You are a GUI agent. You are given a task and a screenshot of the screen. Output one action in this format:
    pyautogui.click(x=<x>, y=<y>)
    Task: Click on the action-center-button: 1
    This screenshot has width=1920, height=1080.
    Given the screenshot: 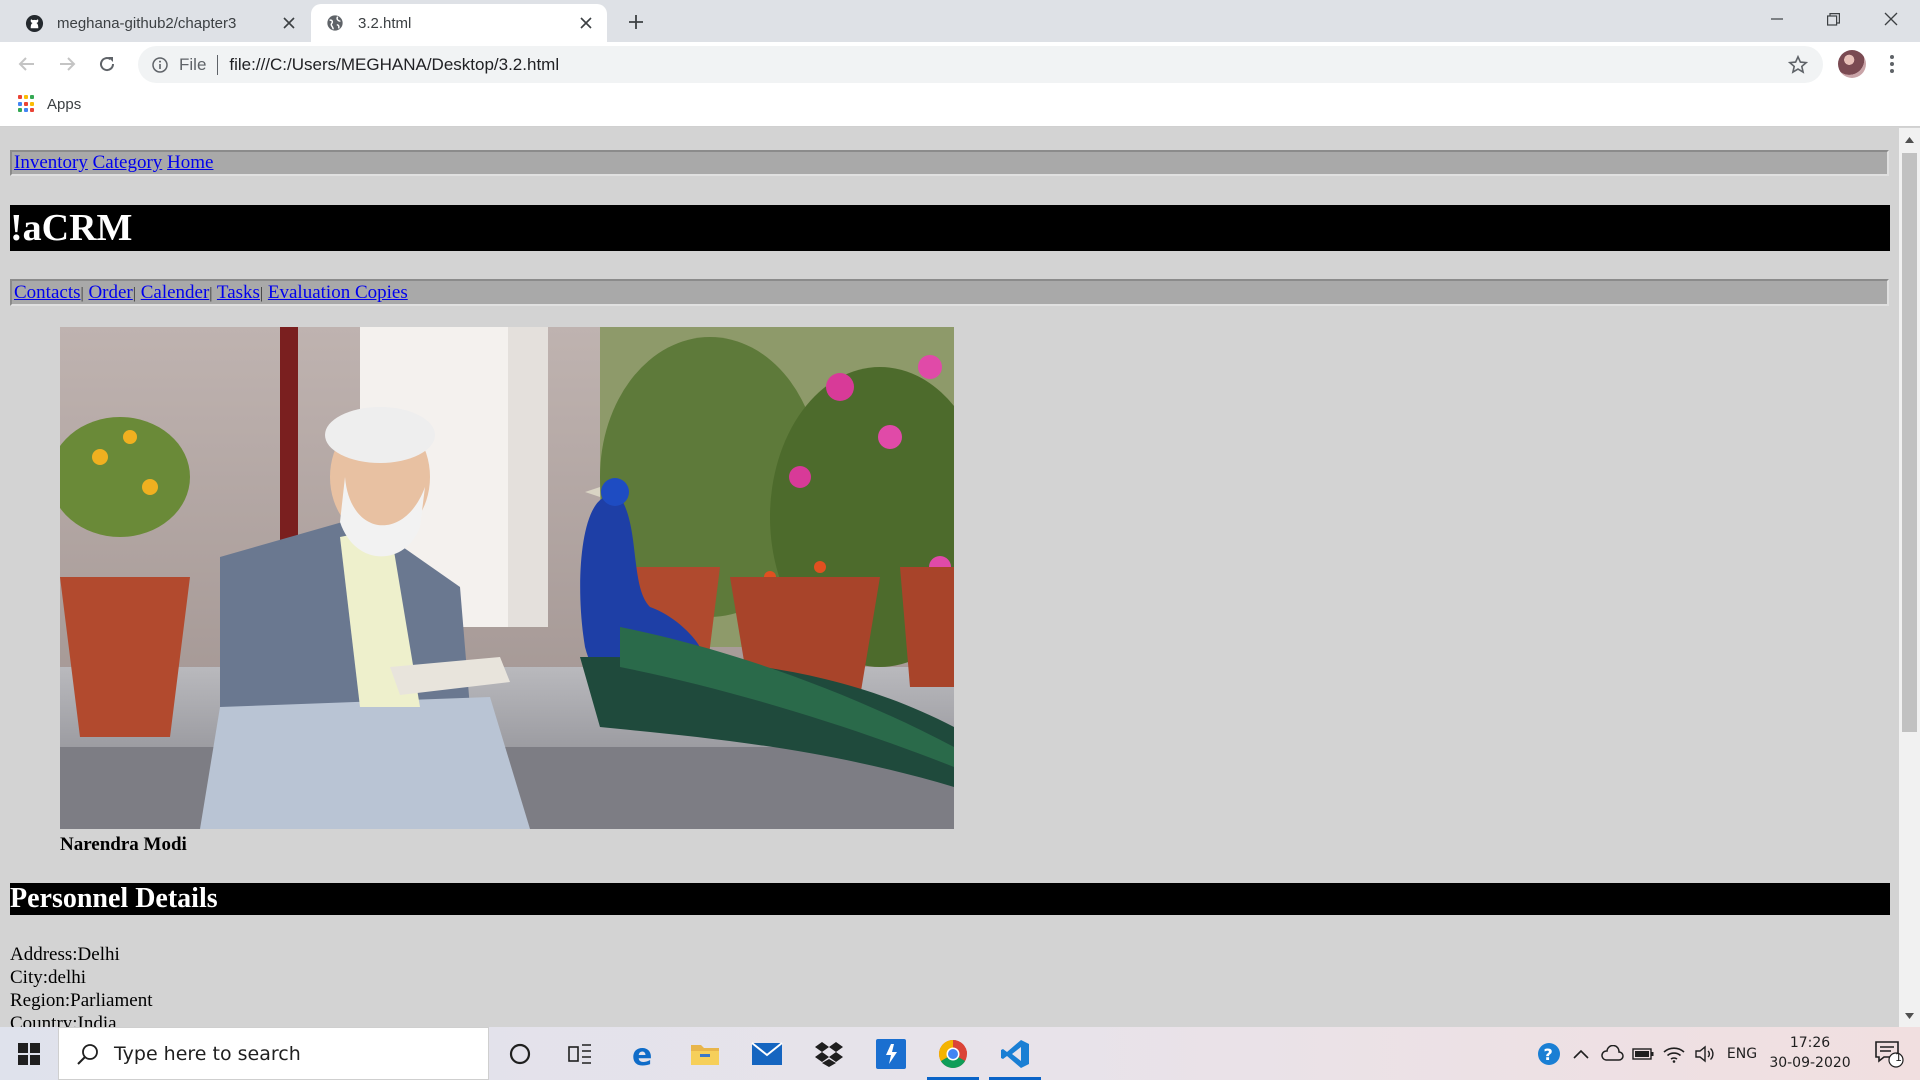 What is the action you would take?
    pyautogui.click(x=1889, y=1053)
    